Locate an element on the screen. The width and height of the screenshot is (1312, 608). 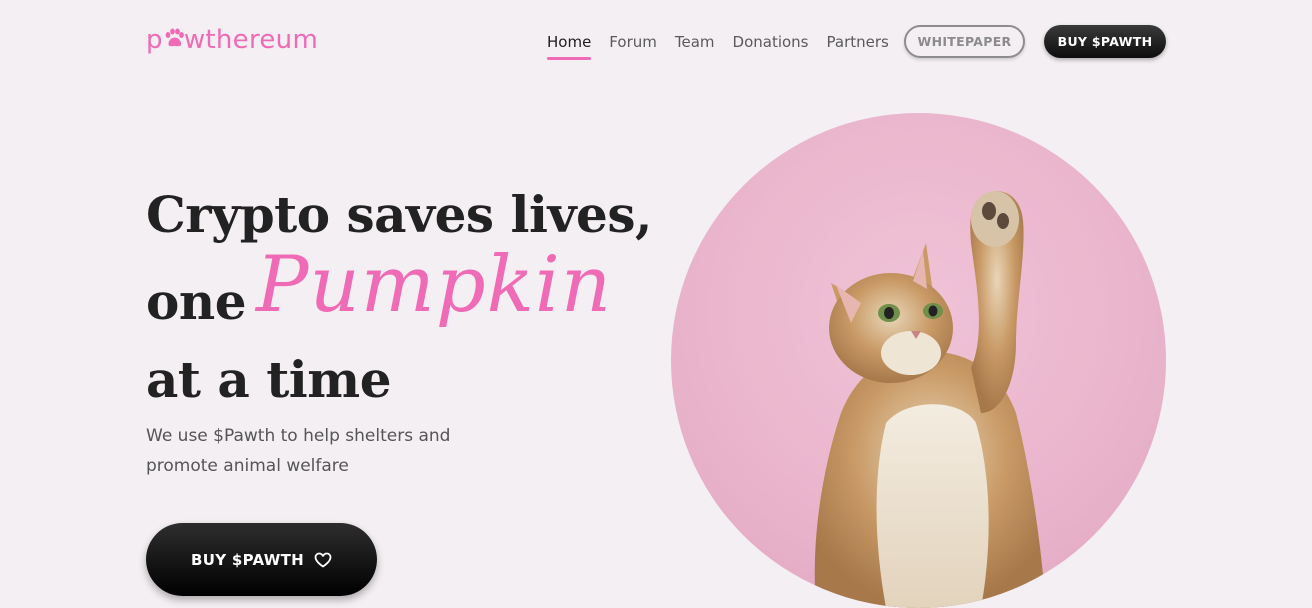
hero-title-line2: one Pumpkin is located at coordinates (399, 293).